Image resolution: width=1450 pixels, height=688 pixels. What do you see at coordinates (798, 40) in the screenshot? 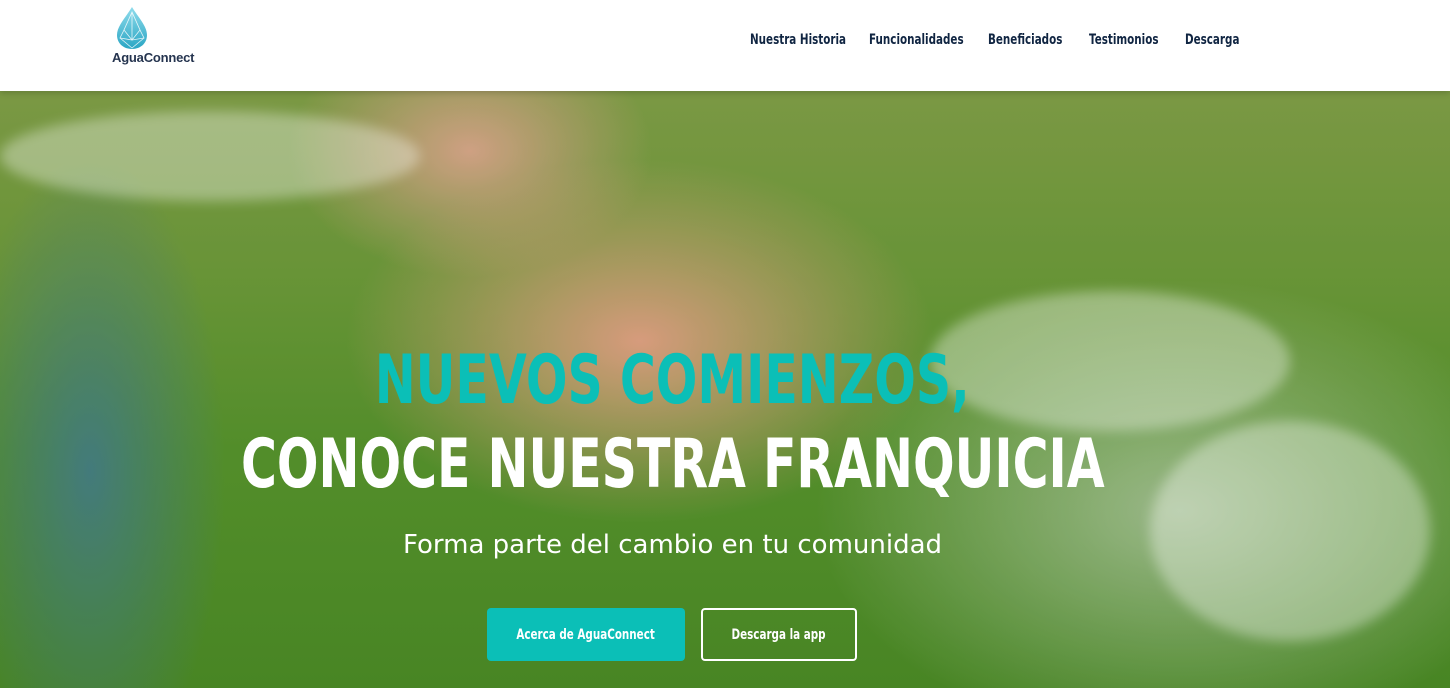
I see `nav-item-nuestra-historia: Nuestra Historia` at bounding box center [798, 40].